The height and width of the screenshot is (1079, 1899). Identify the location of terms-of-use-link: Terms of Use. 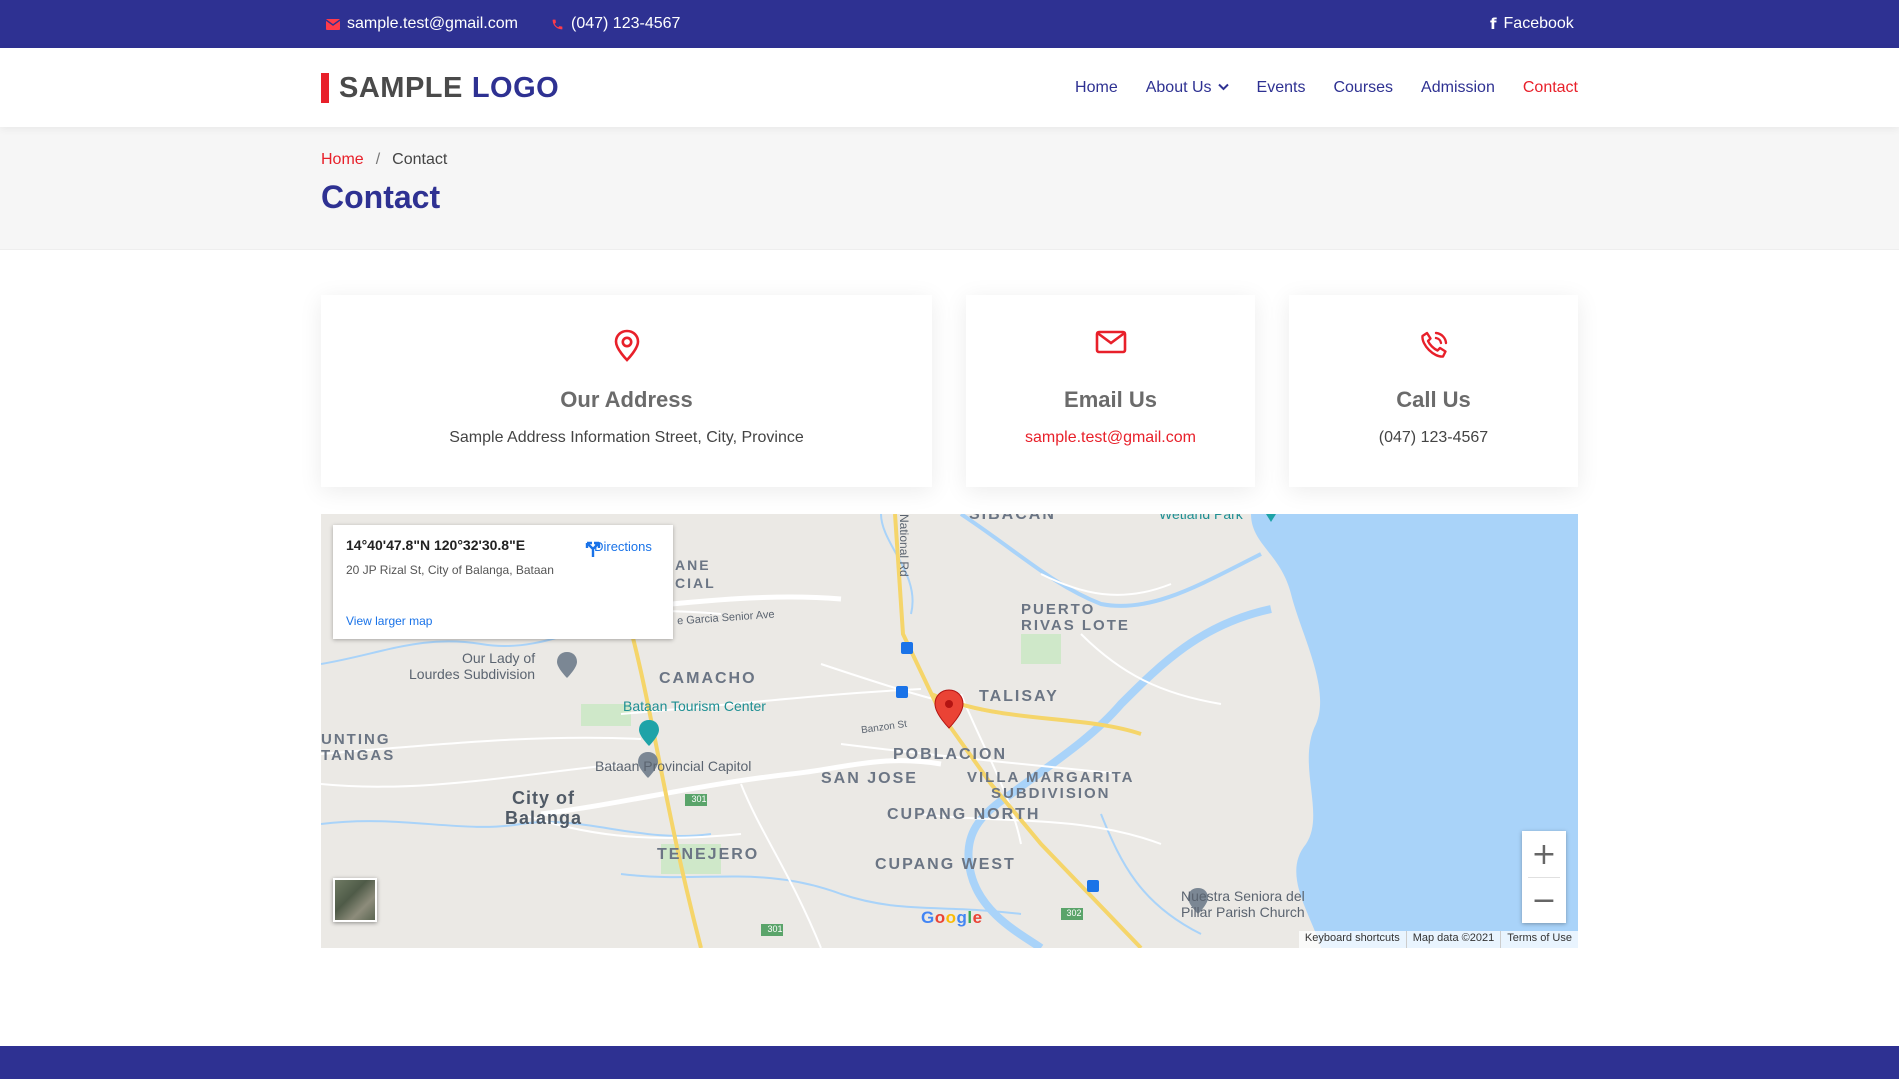
(1539, 939).